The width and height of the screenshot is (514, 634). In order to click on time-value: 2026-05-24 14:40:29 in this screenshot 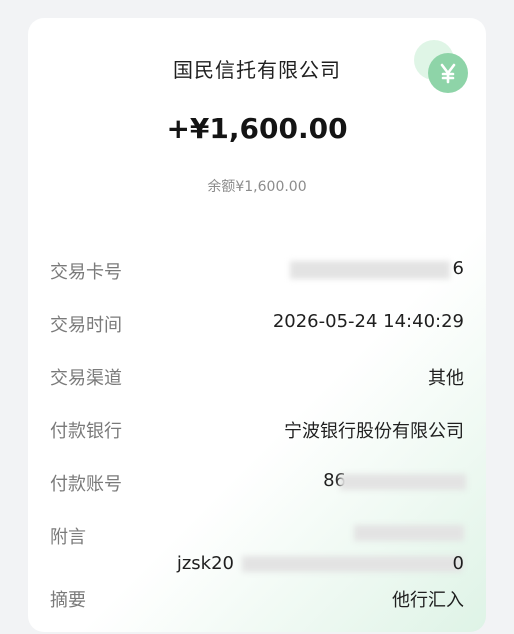, I will do `click(368, 321)`.